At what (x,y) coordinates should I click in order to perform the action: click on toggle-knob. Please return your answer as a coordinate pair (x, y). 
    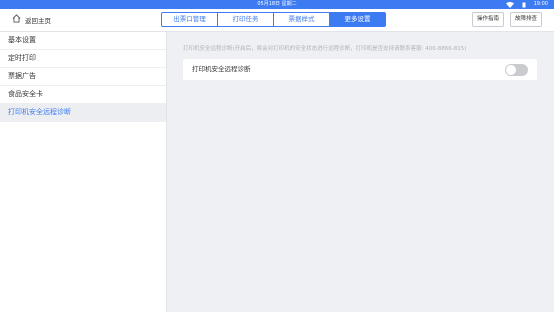
    Looking at the image, I should click on (511, 70).